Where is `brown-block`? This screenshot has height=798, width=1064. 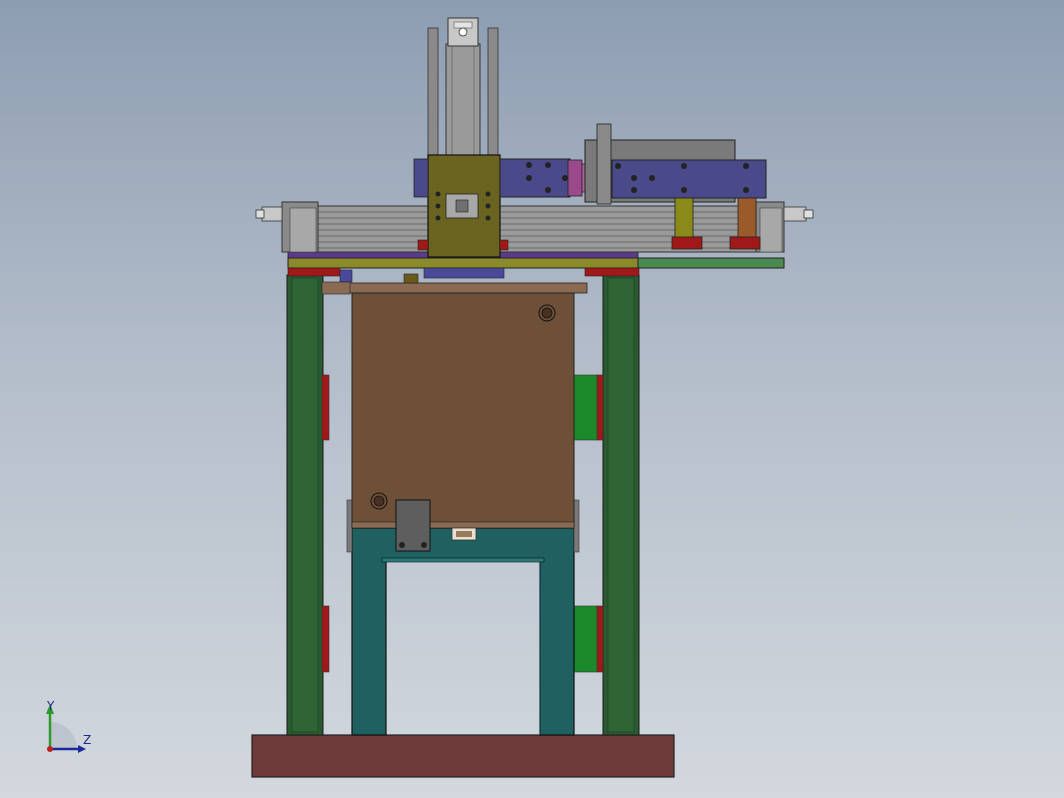 brown-block is located at coordinates (463, 405).